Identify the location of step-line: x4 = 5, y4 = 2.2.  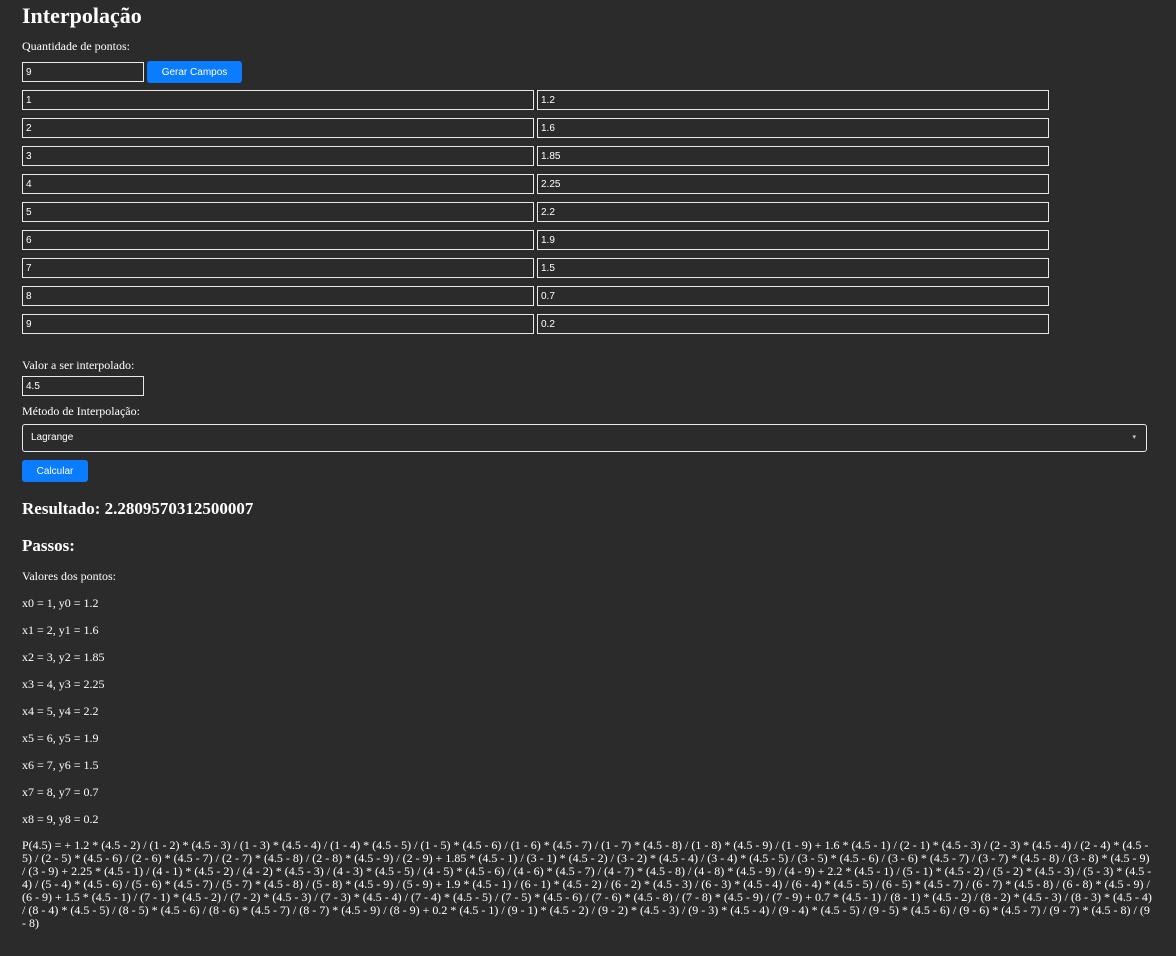
(60, 711).